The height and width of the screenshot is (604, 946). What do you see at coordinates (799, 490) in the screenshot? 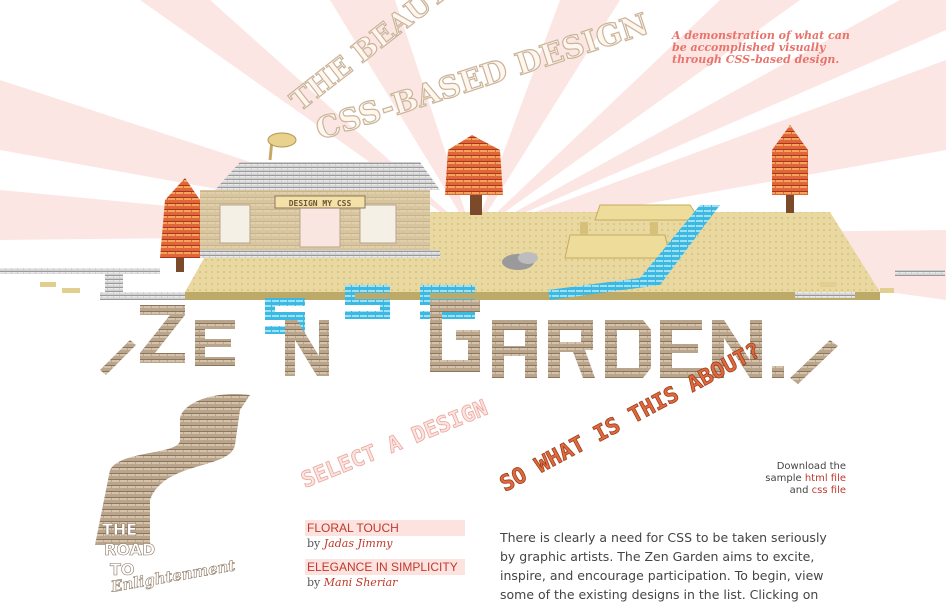
I see `download-joiner: and` at bounding box center [799, 490].